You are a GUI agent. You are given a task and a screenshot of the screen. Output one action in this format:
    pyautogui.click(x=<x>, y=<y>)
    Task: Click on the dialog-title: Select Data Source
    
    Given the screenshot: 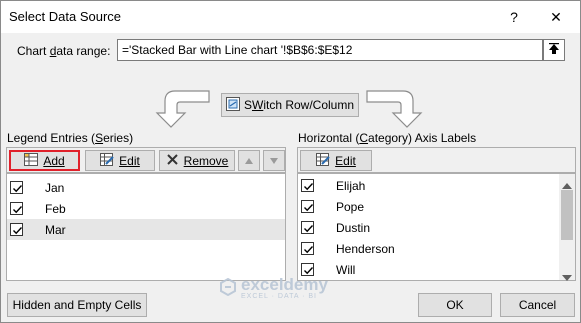 What is the action you would take?
    pyautogui.click(x=65, y=16)
    